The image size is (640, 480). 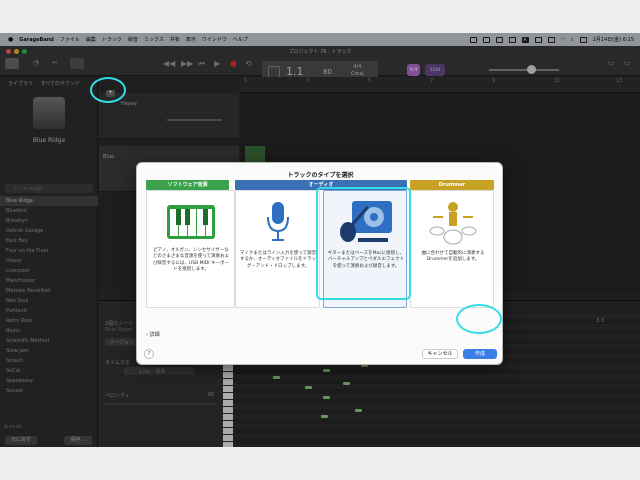 I want to click on microphone-icon, so click(x=278, y=221).